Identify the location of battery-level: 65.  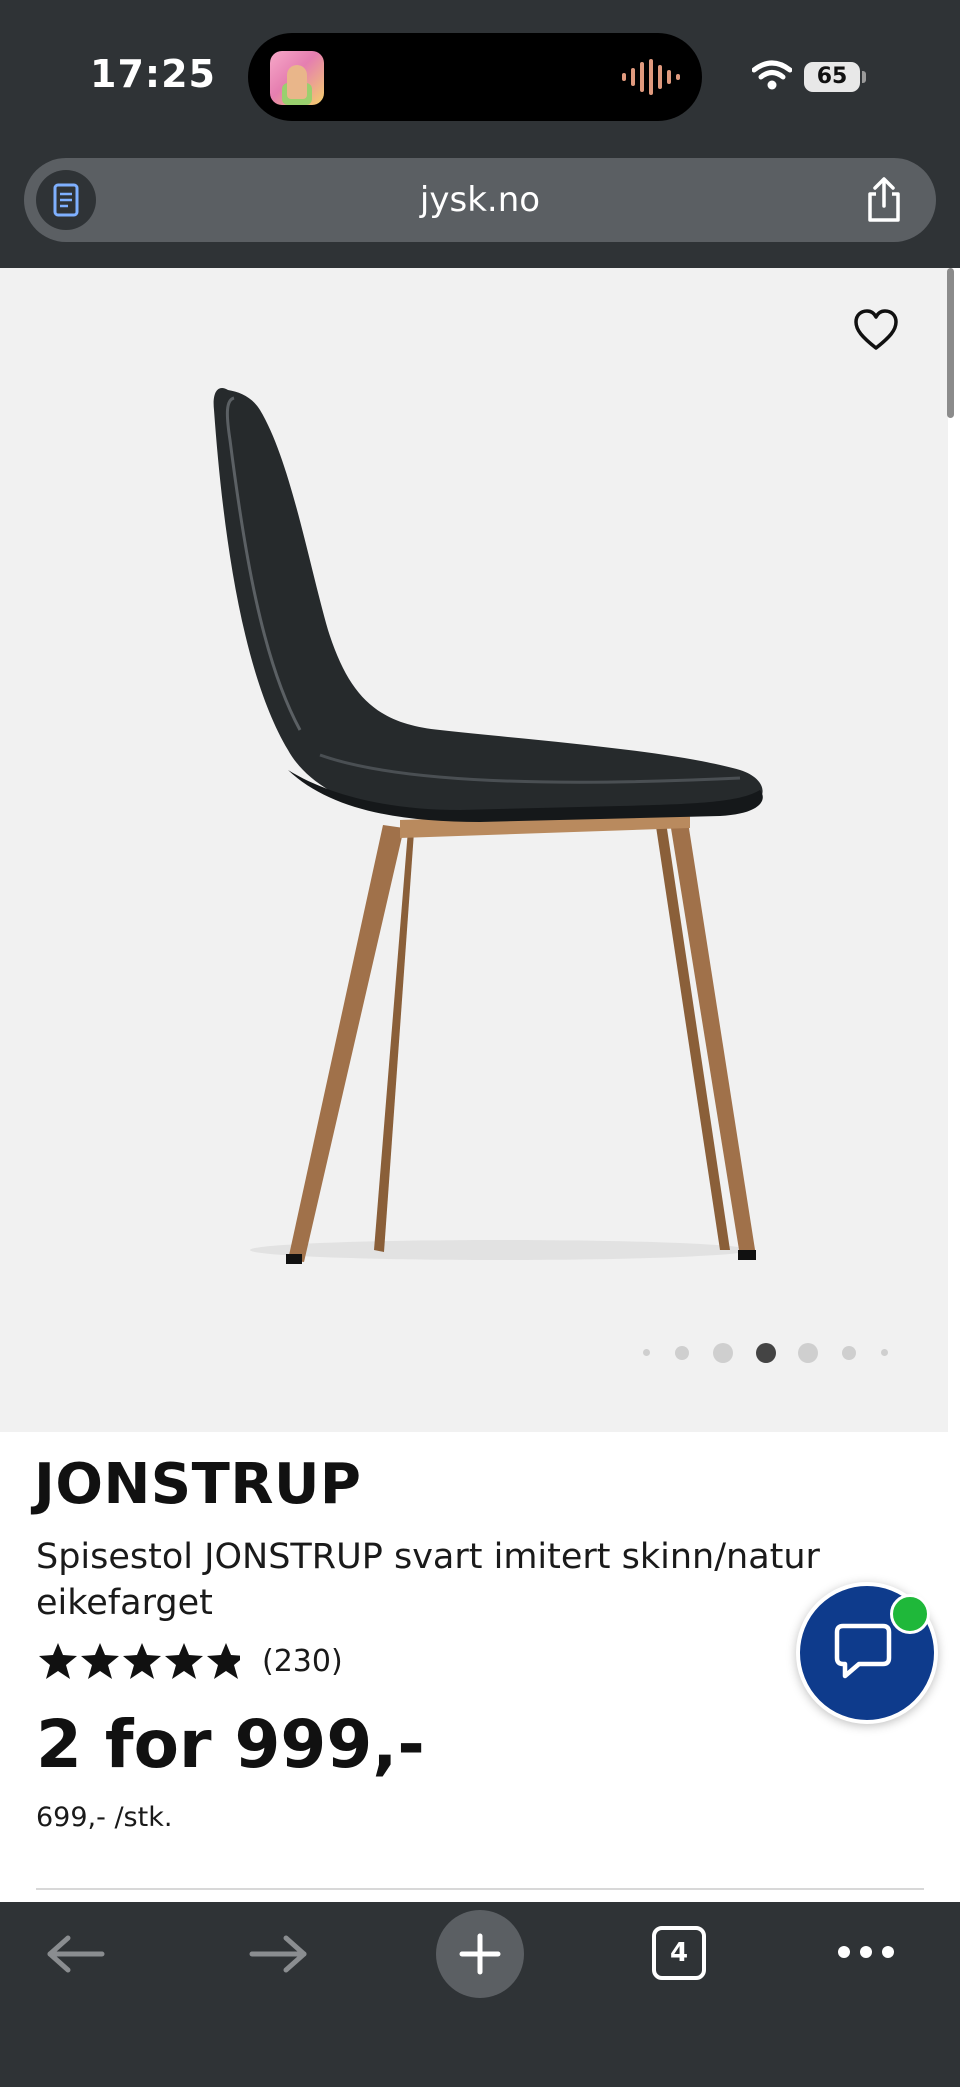
(832, 77).